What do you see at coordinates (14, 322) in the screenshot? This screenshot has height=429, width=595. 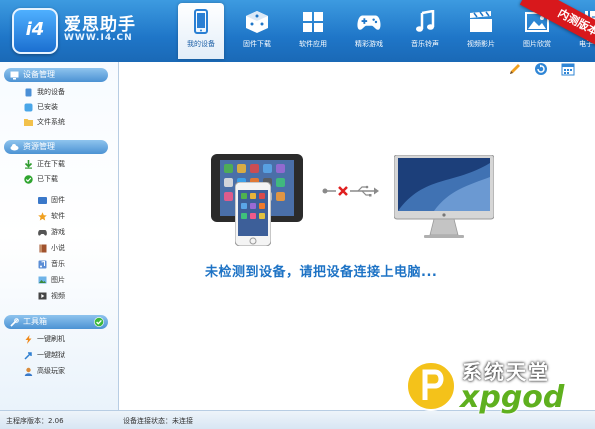 I see `tools-icon` at bounding box center [14, 322].